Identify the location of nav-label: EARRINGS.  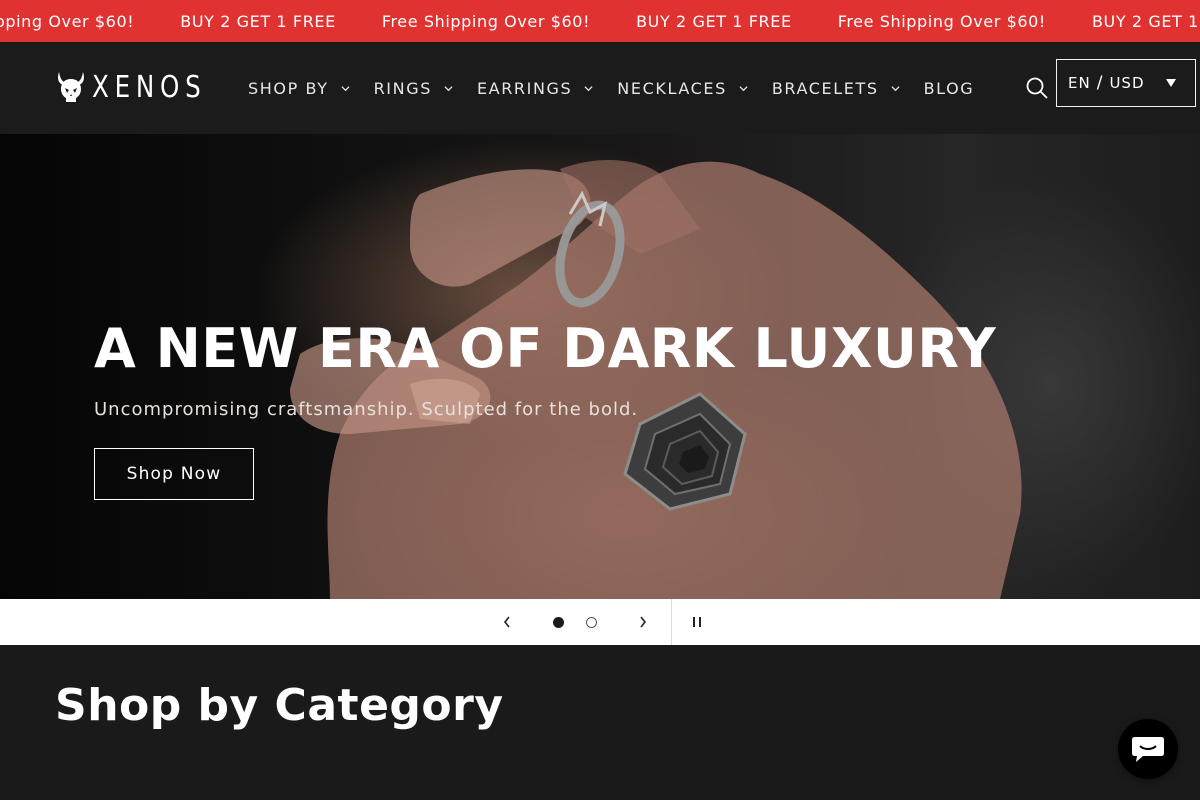
(524, 88).